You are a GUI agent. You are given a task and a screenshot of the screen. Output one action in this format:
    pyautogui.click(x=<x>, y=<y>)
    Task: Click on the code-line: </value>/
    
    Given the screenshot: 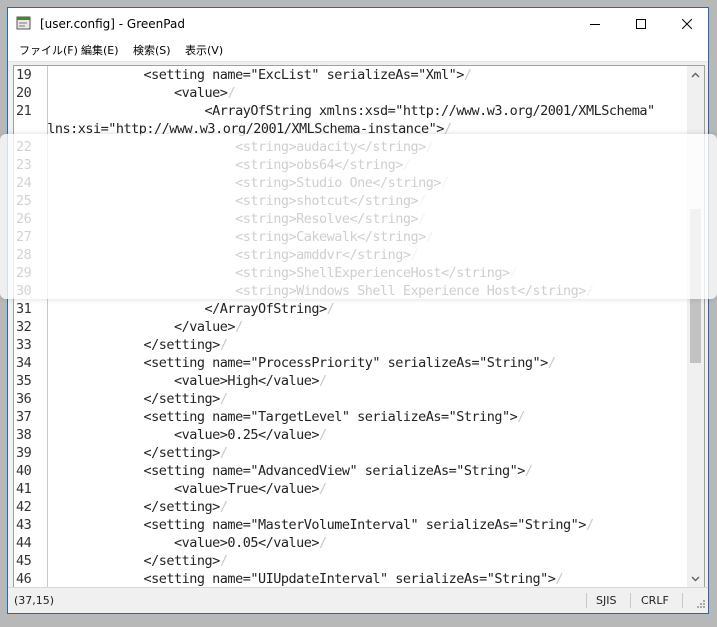 What is the action you would take?
    pyautogui.click(x=147, y=327)
    